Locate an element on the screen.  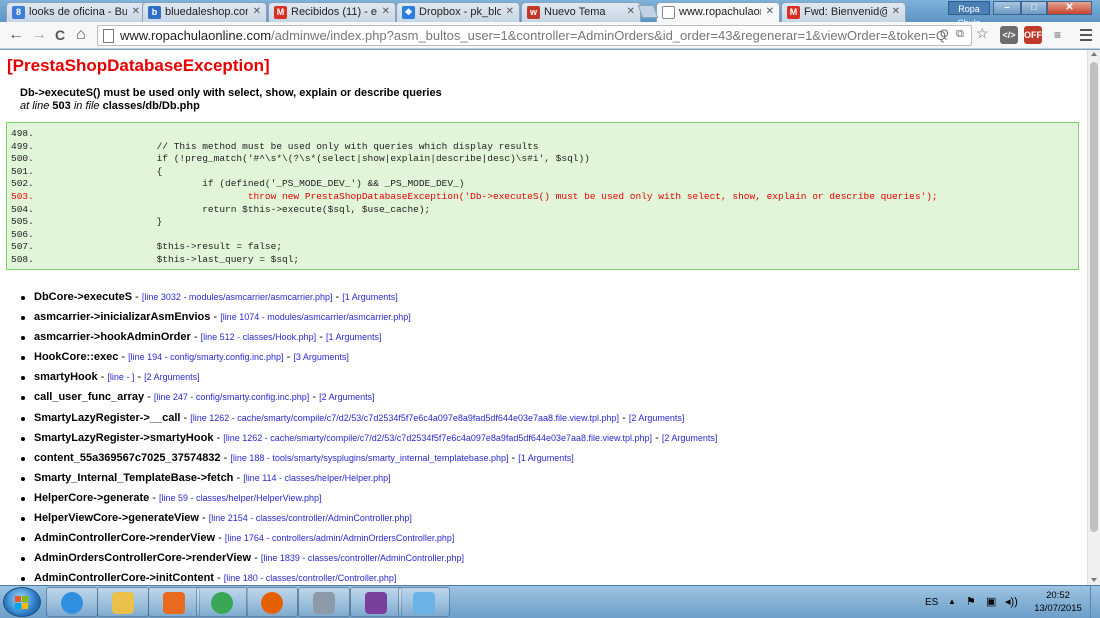
profile-button: Ropa Chula is located at coordinates (969, 14).